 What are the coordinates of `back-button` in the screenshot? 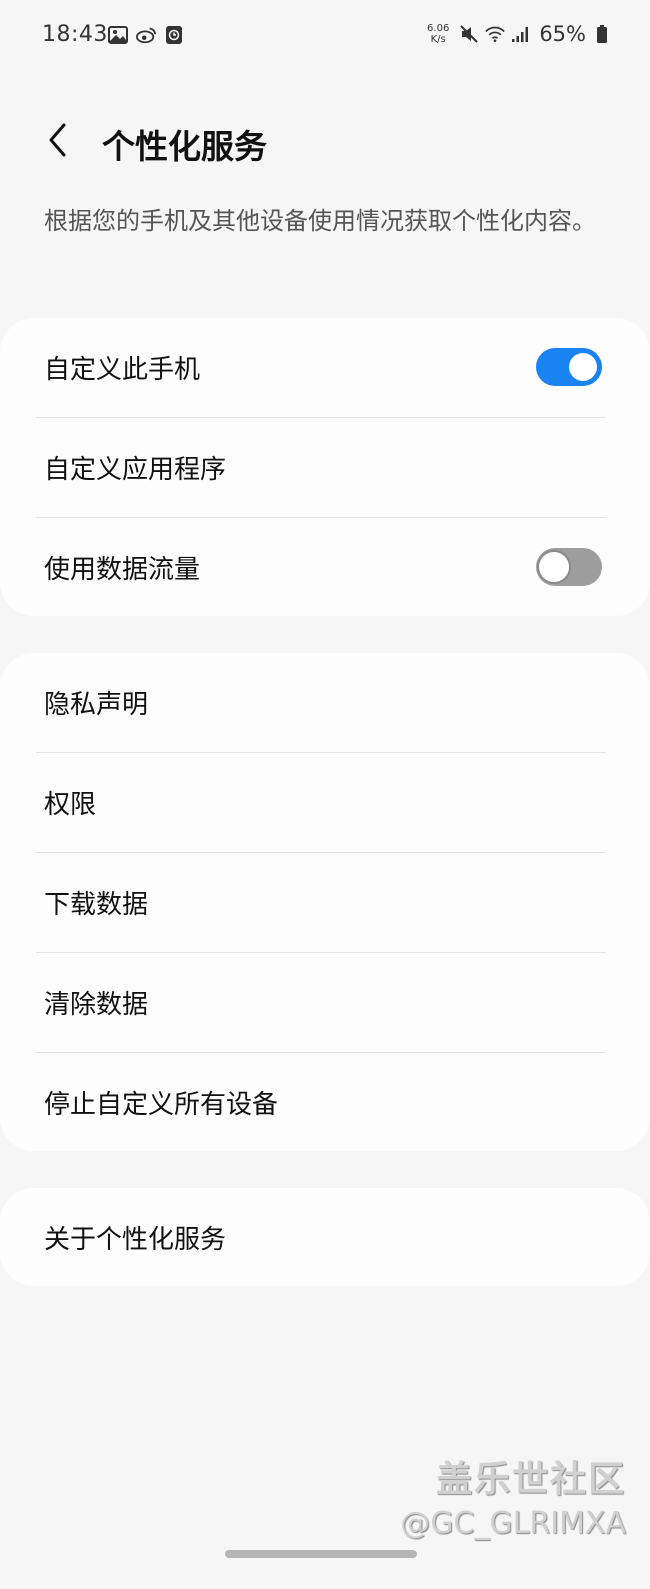 It's located at (58, 142).